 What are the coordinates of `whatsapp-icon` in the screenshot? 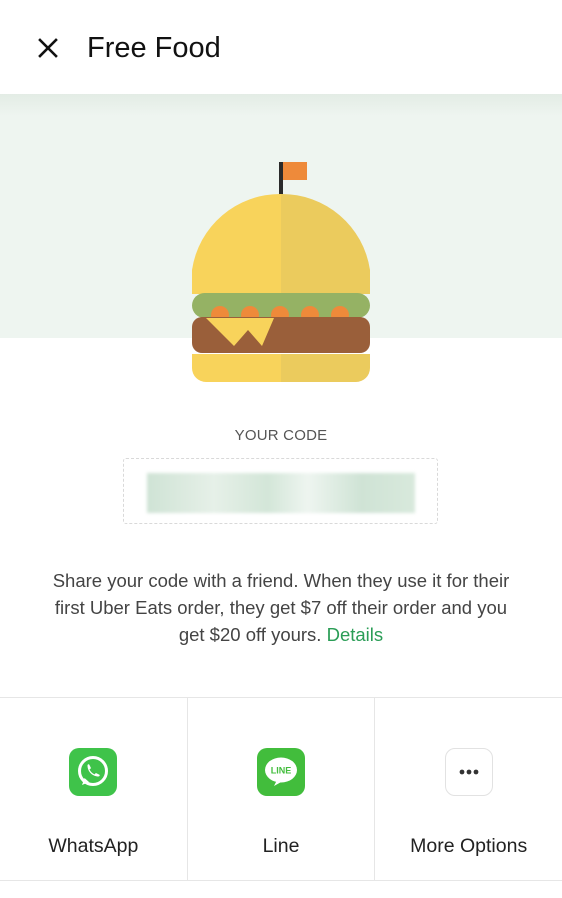 It's located at (93, 772).